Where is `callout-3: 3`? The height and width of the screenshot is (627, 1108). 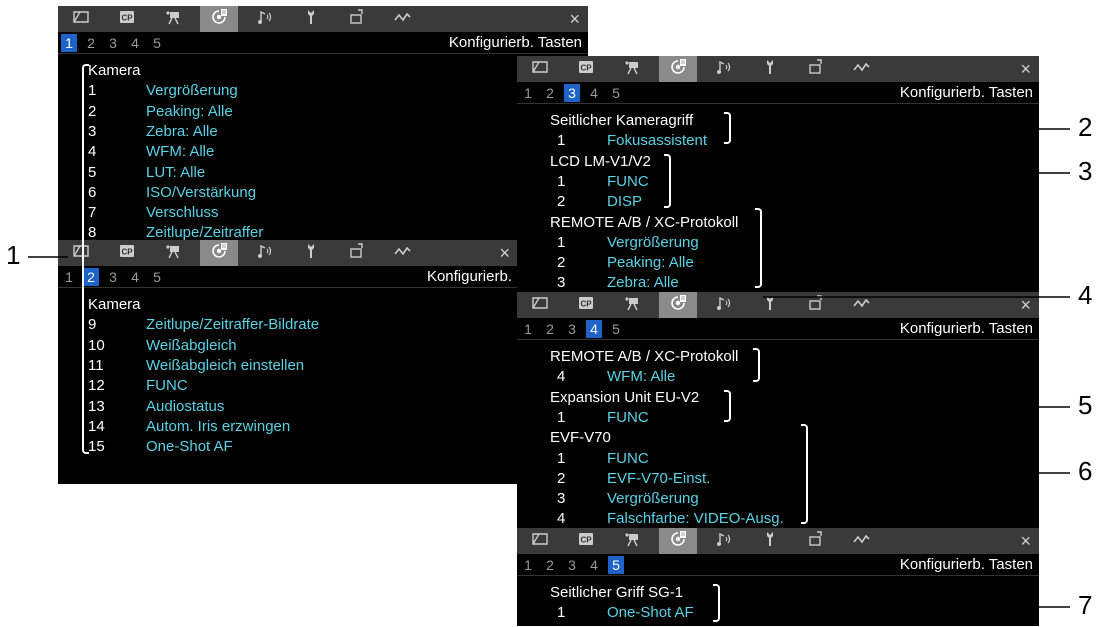
callout-3: 3 is located at coordinates (1085, 171).